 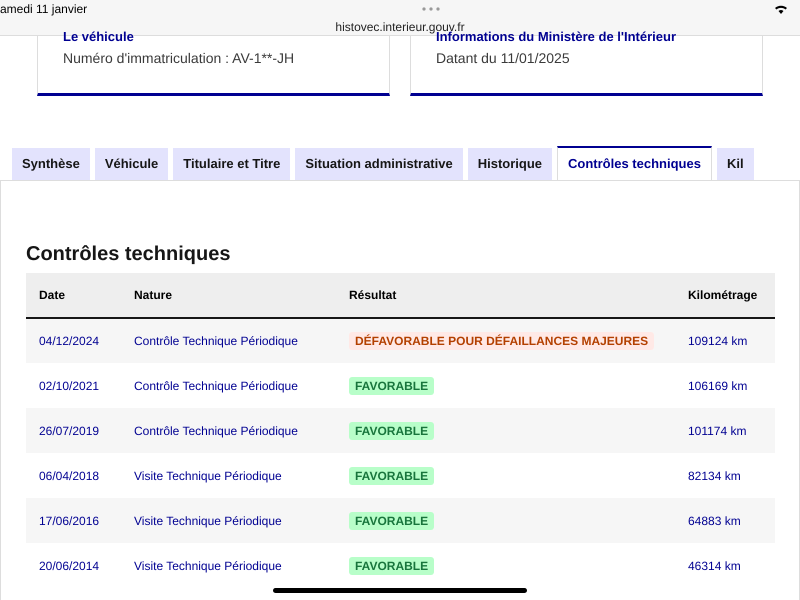 I want to click on card-text: Datant du 11/01/2025, so click(x=503, y=58).